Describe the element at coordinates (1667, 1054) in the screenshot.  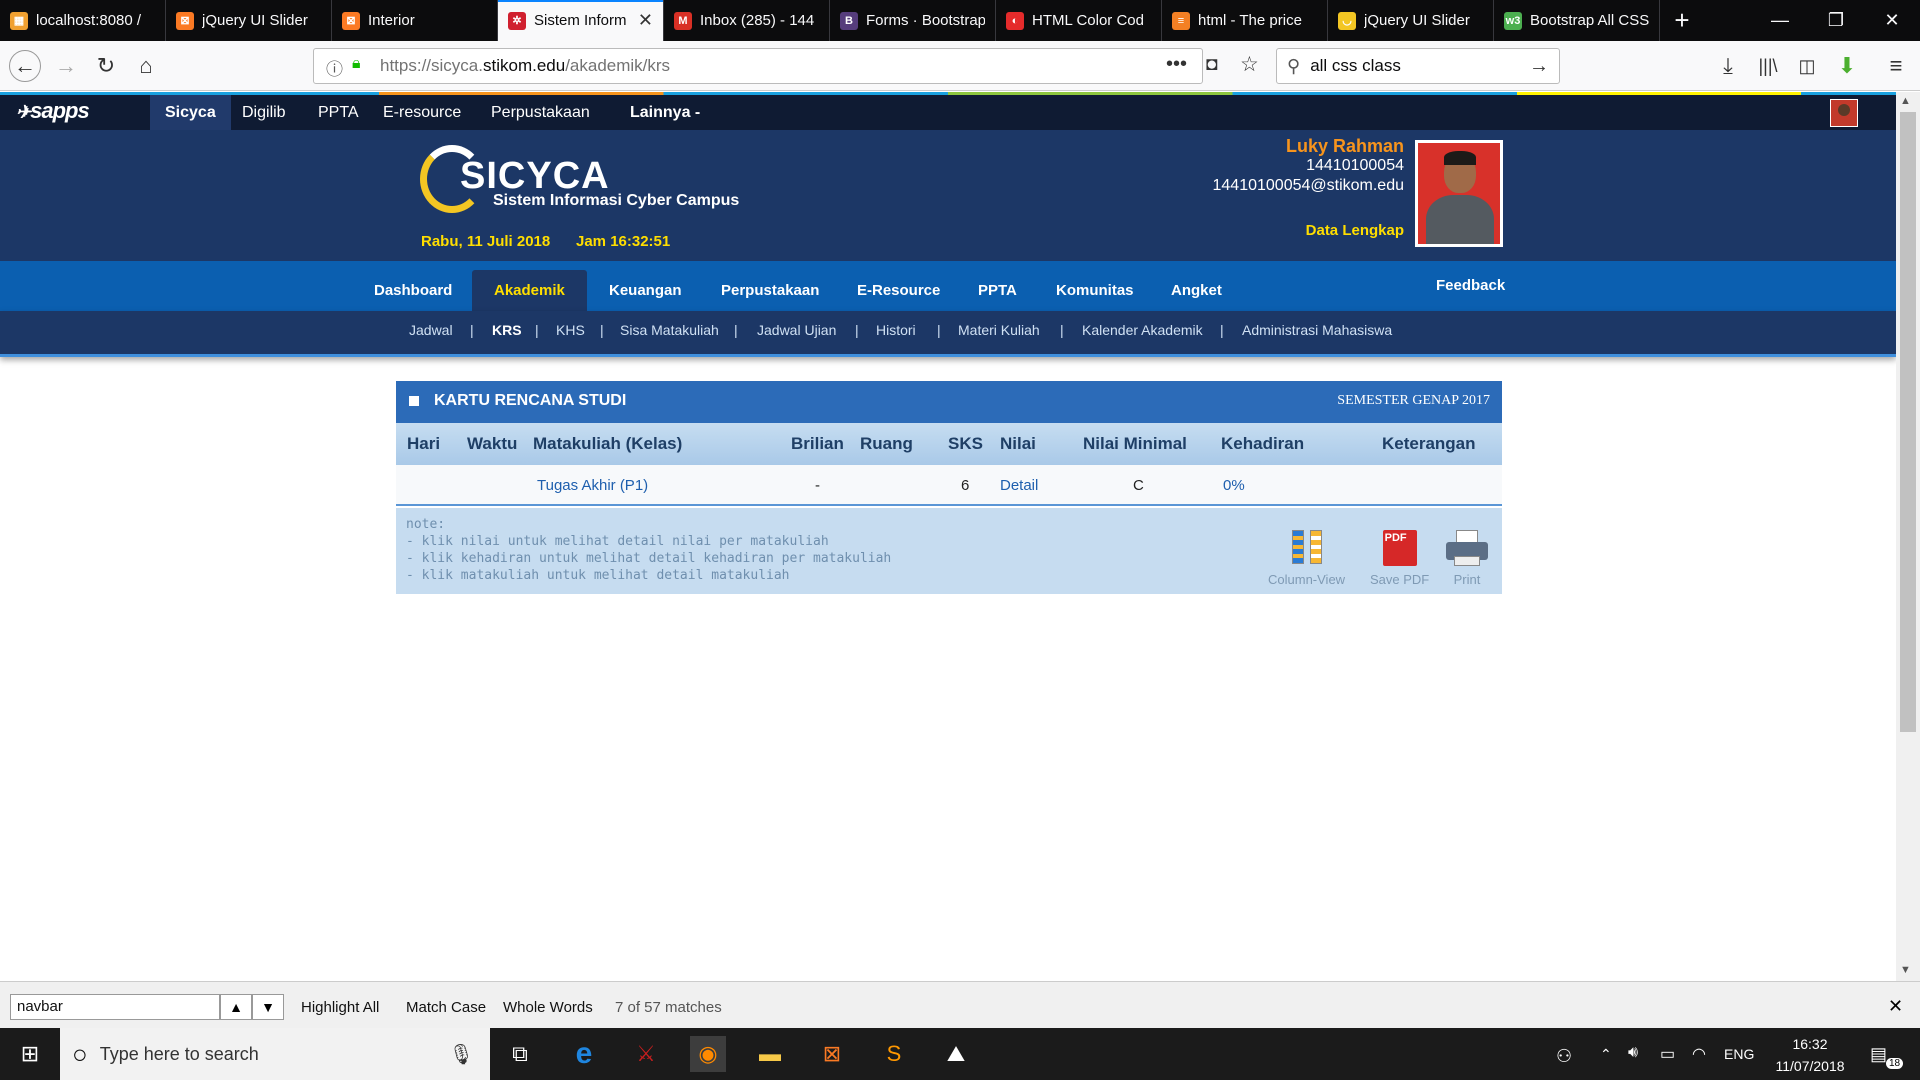
I see `battery-icon: ▭` at that location.